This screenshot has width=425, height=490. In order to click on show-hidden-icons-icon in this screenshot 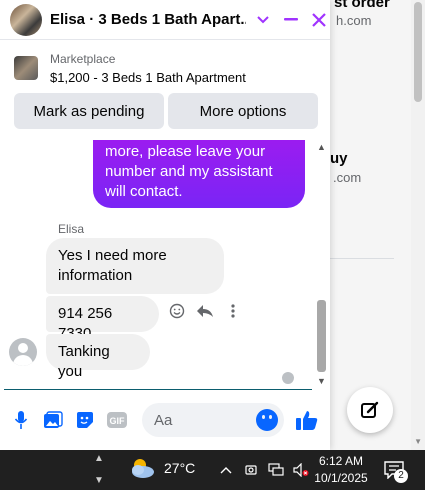, I will do `click(226, 470)`.